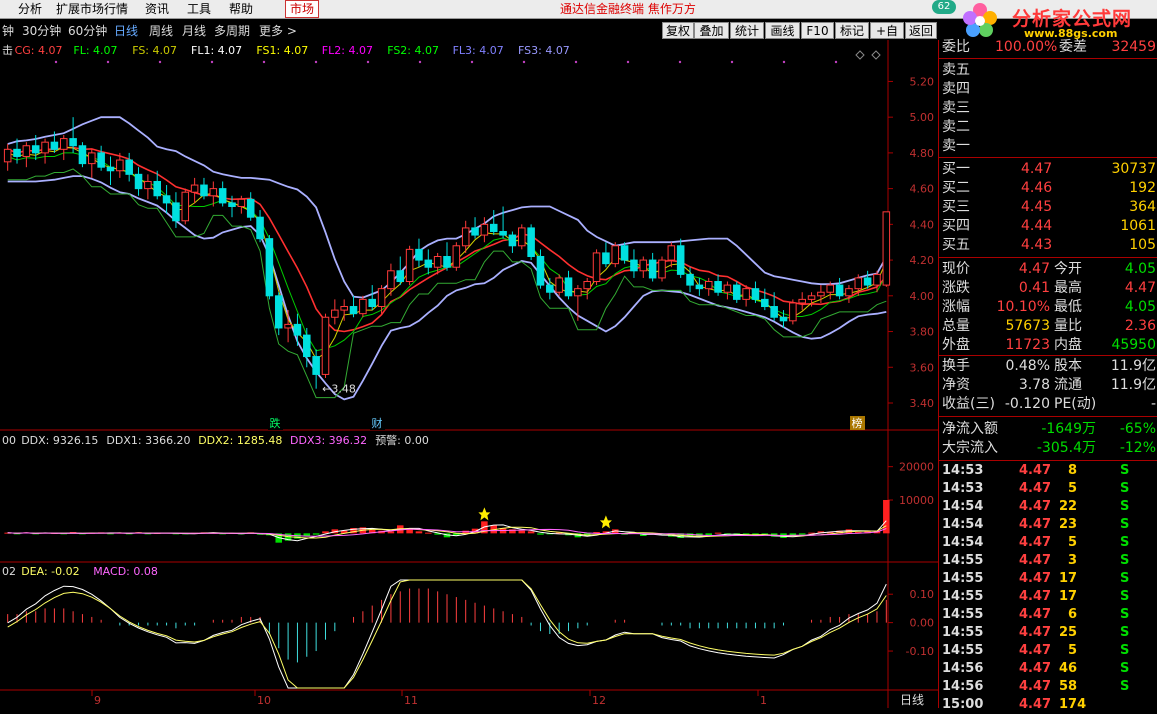  What do you see at coordinates (1048, 471) in the screenshot?
I see `tick-row: 14:53 4.47 8 S` at bounding box center [1048, 471].